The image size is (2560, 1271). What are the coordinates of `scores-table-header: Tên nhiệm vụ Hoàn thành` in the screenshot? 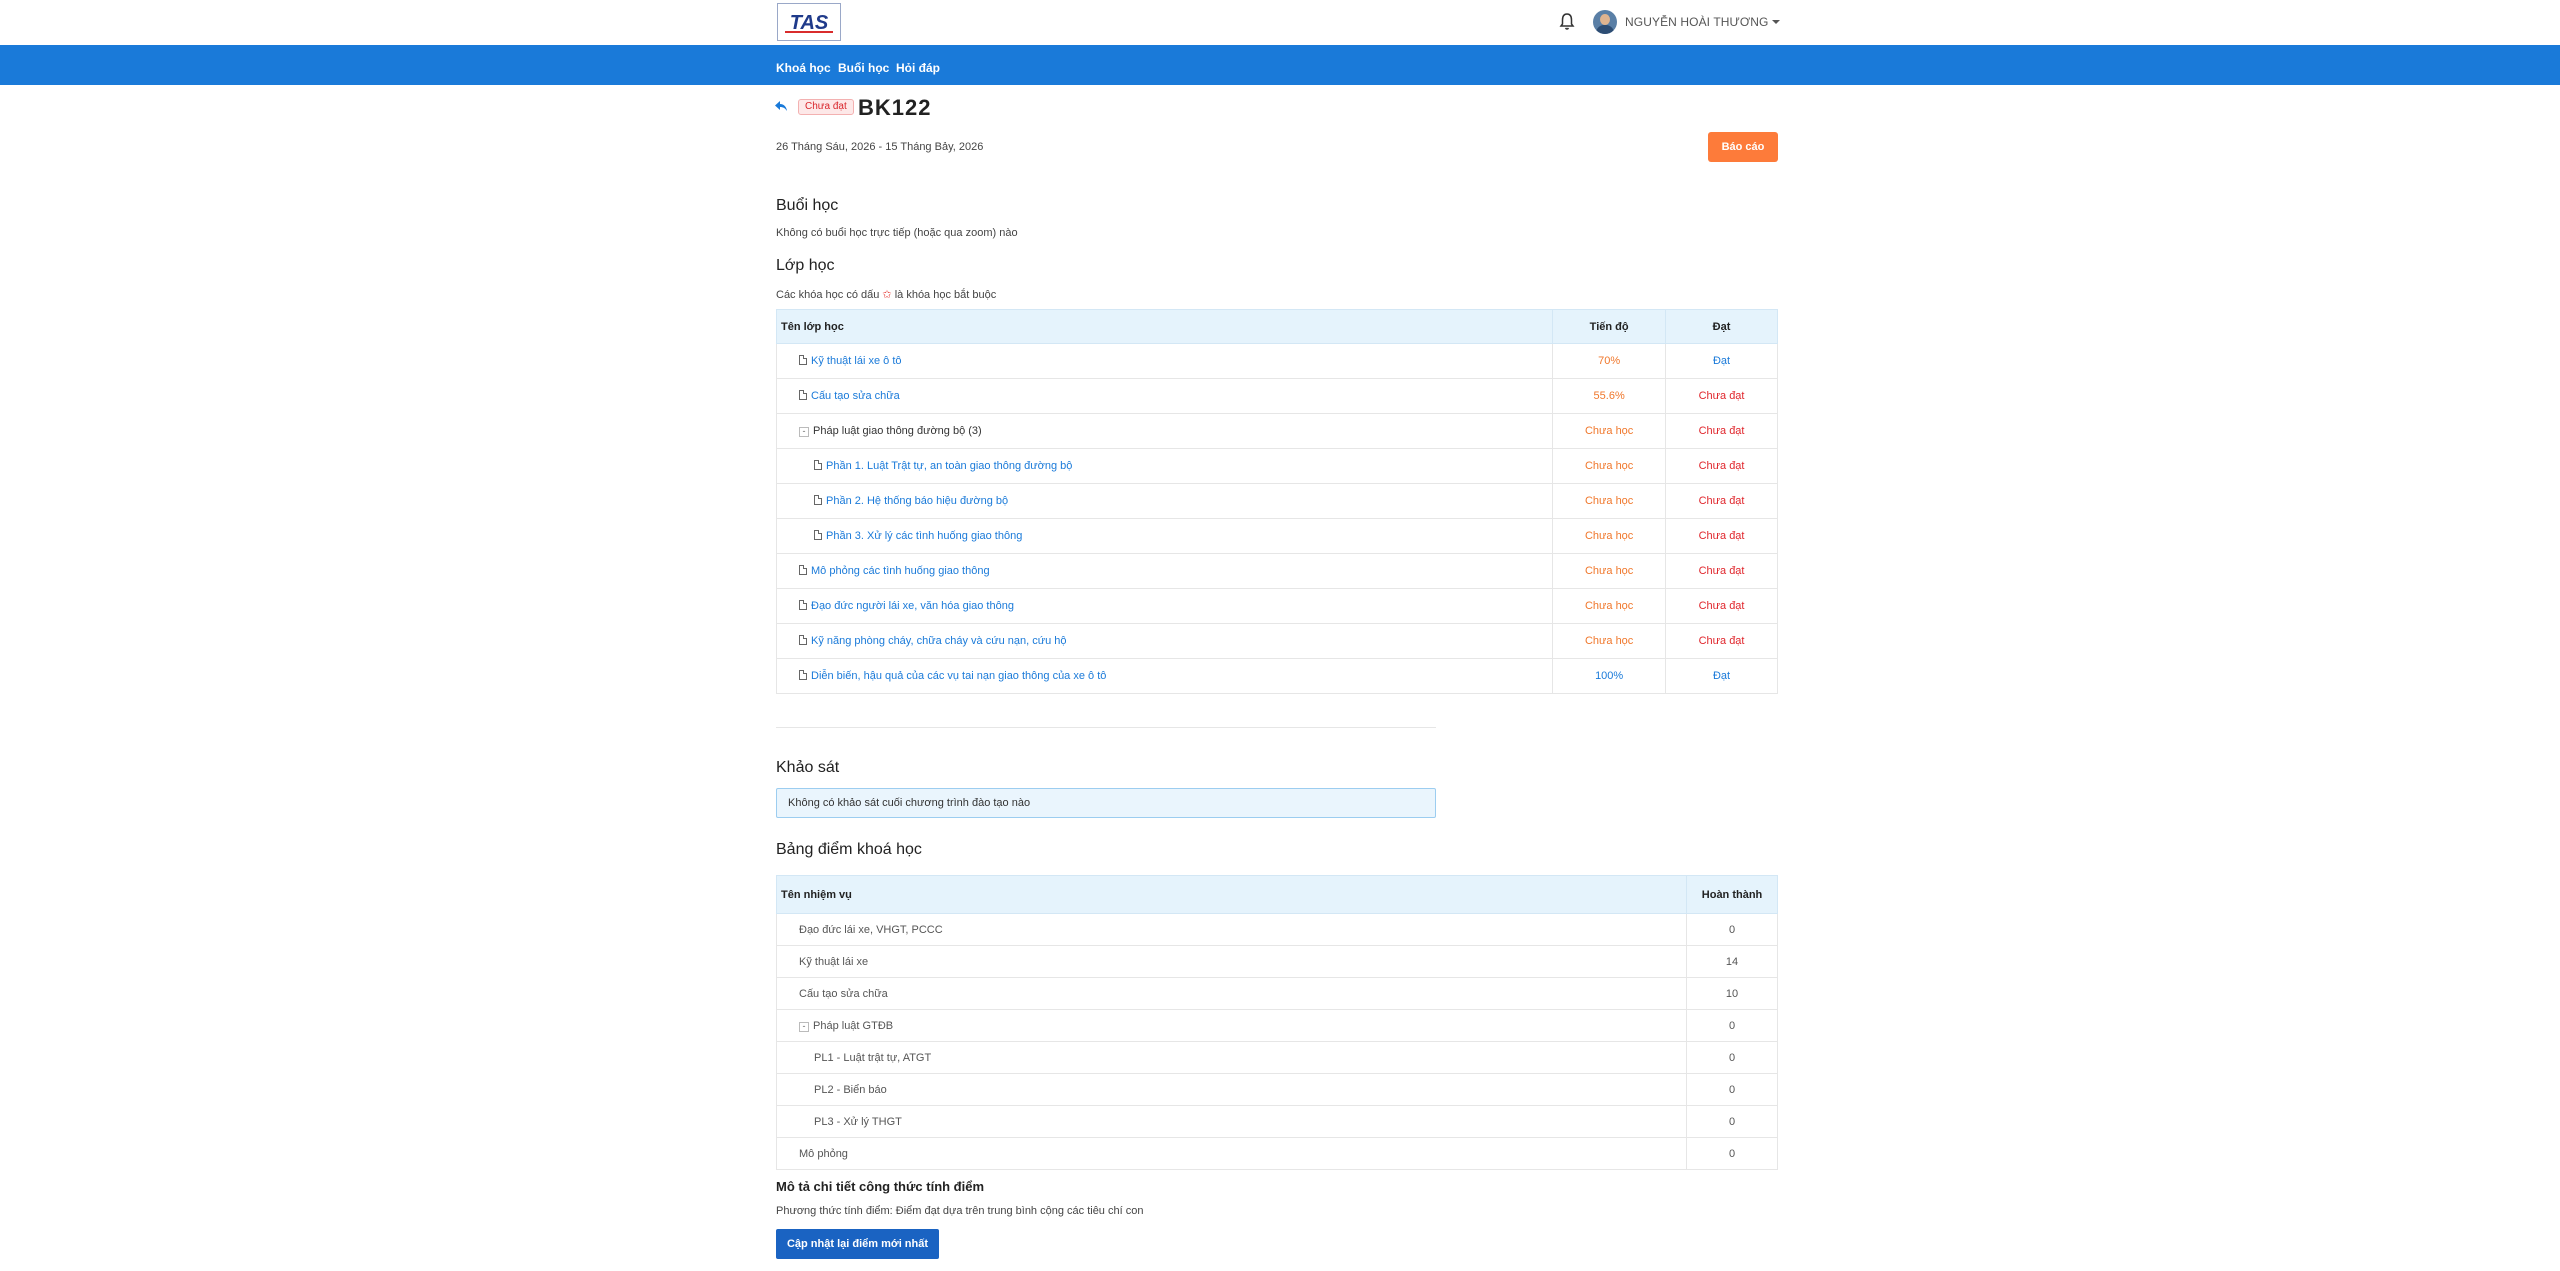 It's located at (1276, 894).